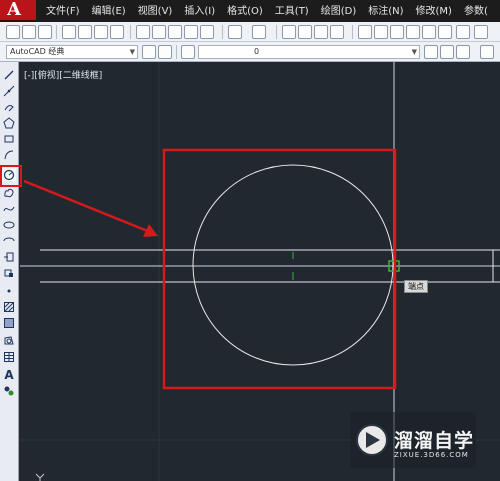 The image size is (500, 481). I want to click on rectangle-icon, so click(9, 138).